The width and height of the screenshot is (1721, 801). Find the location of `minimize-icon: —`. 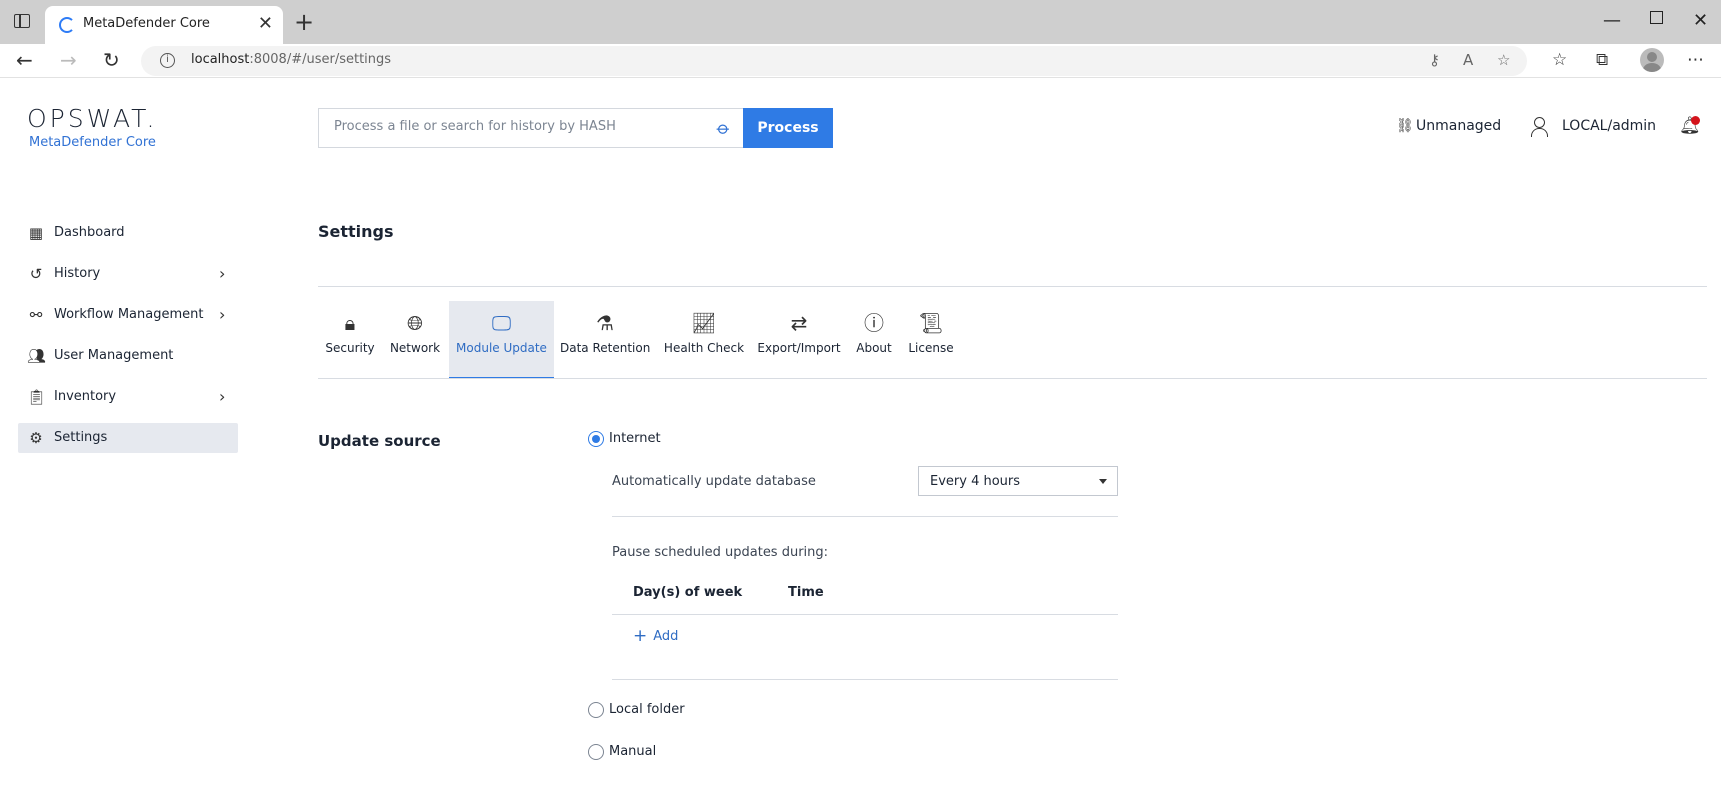

minimize-icon: — is located at coordinates (1612, 20).